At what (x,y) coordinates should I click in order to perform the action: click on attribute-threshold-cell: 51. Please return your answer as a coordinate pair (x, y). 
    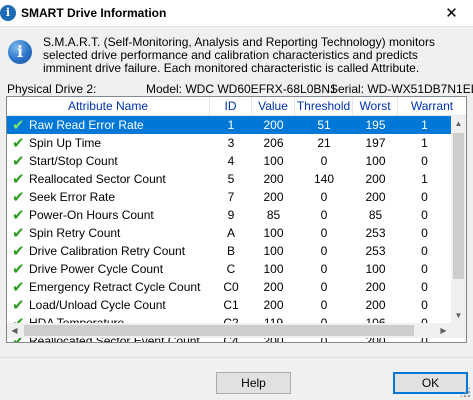
    Looking at the image, I should click on (324, 125).